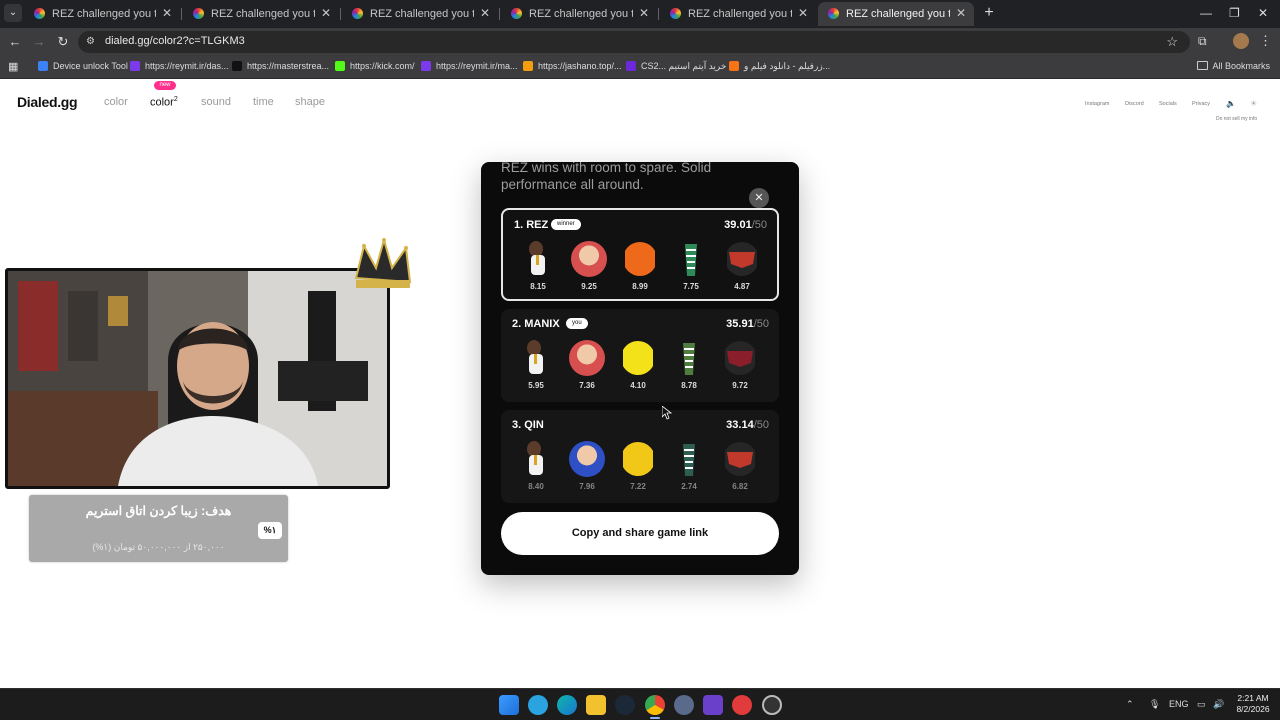 The height and width of the screenshot is (720, 1280). Describe the element at coordinates (509, 705) in the screenshot. I see `start-windows-icon` at that location.